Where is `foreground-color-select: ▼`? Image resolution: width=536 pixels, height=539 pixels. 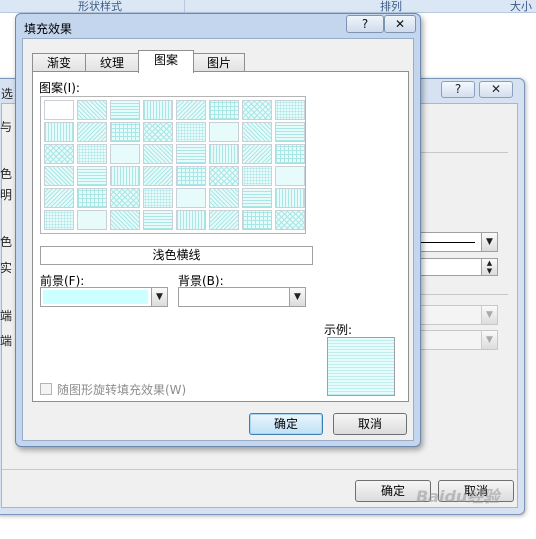
foreground-color-select: ▼ is located at coordinates (104, 297).